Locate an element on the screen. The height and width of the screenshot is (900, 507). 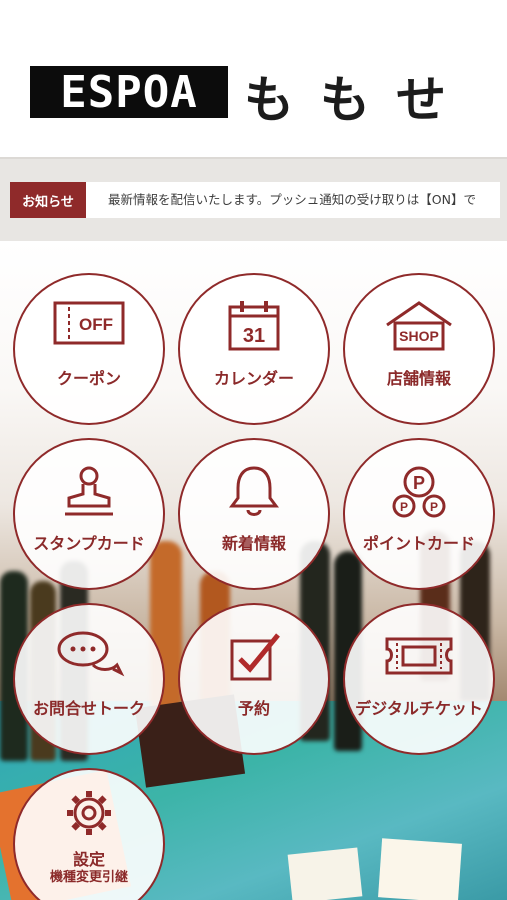
coupon-button: OFF クーポン is located at coordinates (89, 349).